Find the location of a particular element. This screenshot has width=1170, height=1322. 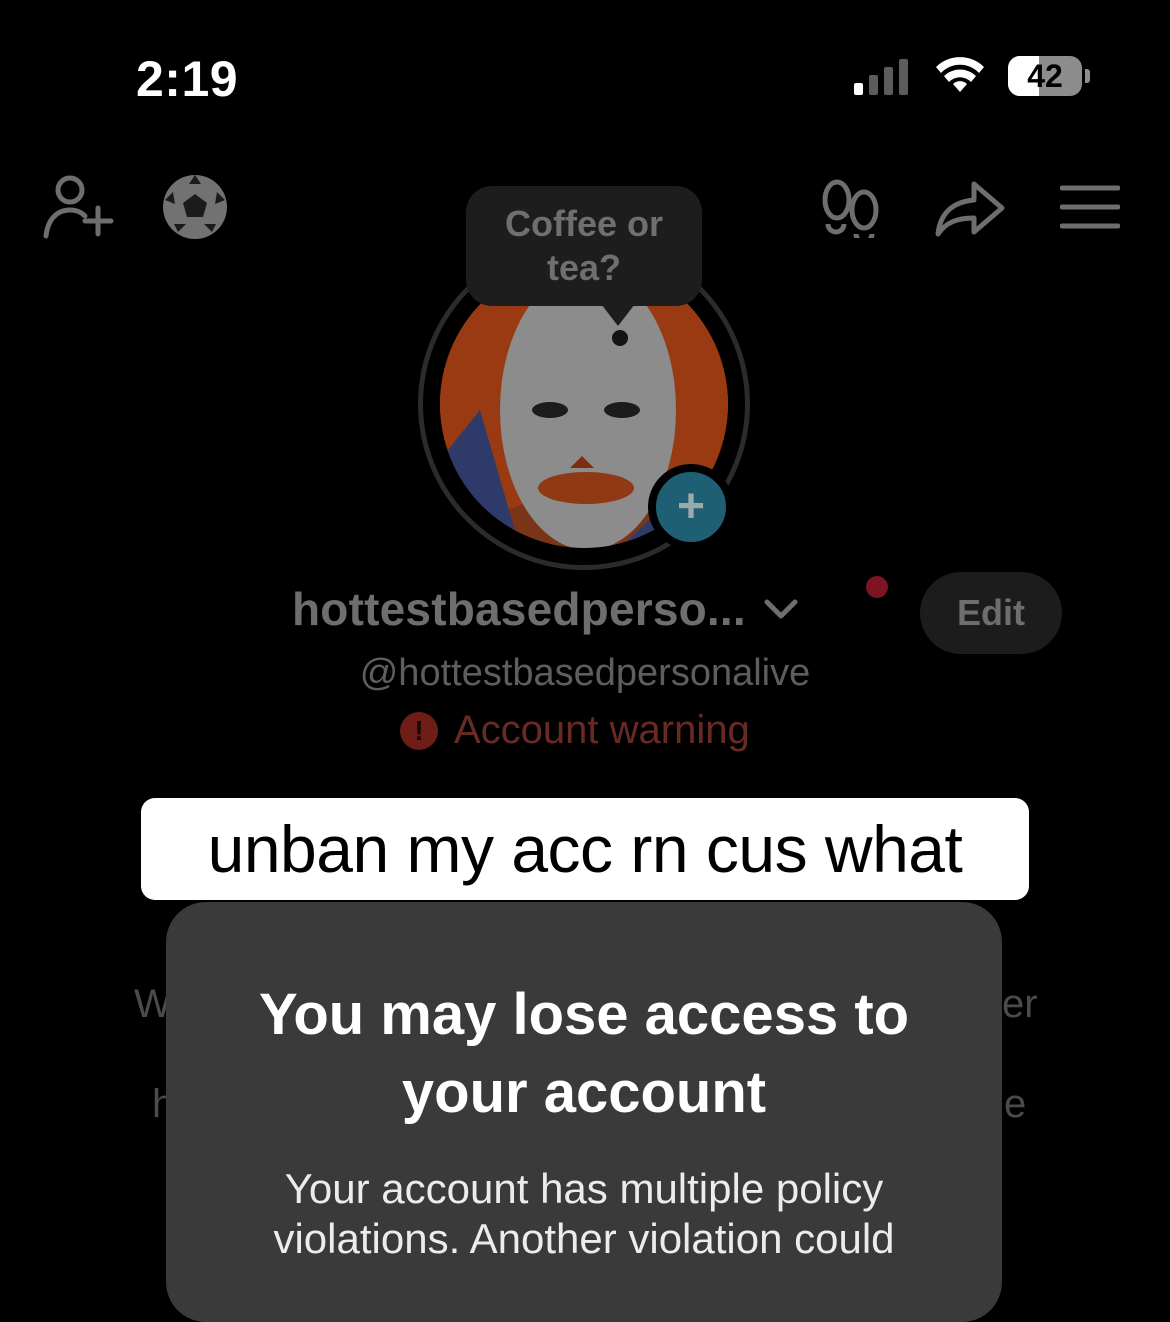

status-icons: 42 is located at coordinates (972, 76).